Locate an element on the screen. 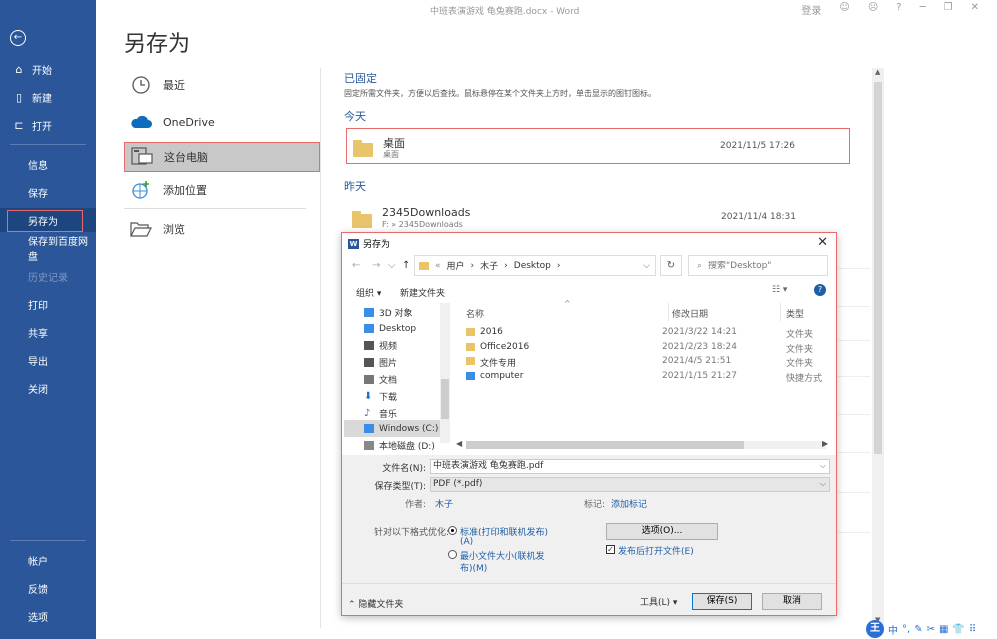  search-box: ⌕ is located at coordinates (758, 265).